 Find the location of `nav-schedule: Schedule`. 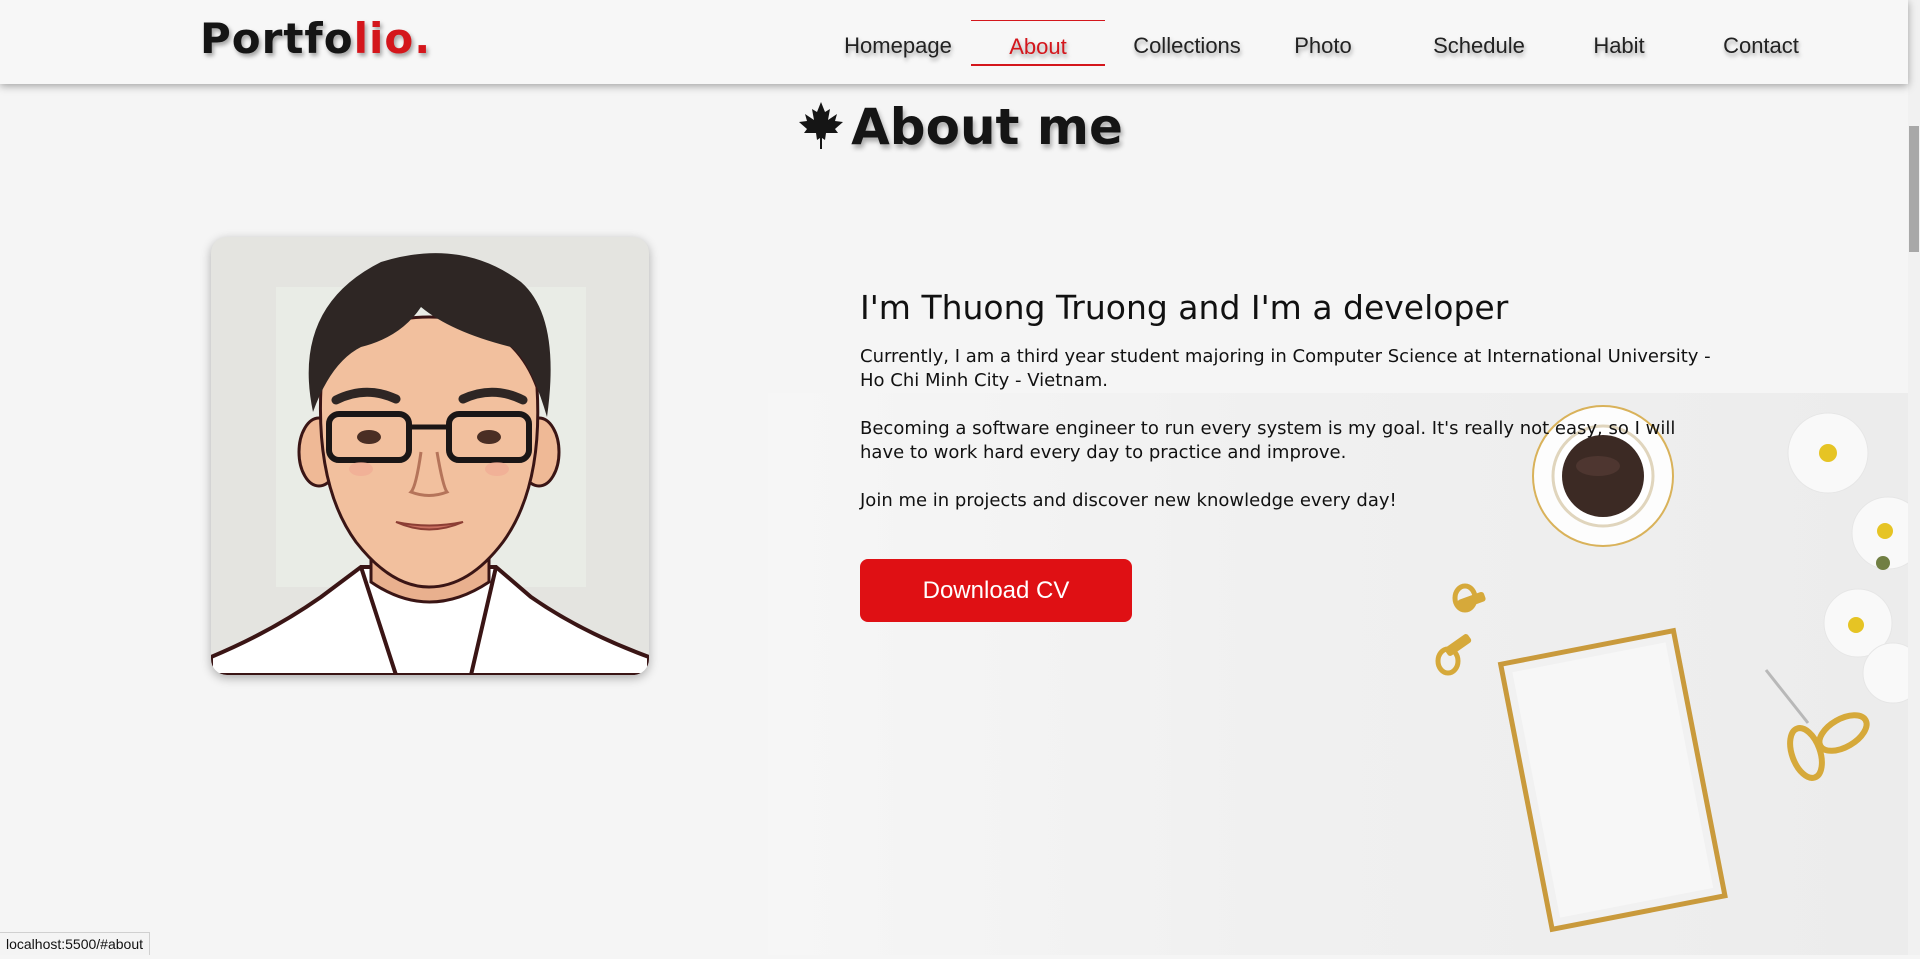

nav-schedule: Schedule is located at coordinates (1479, 42).